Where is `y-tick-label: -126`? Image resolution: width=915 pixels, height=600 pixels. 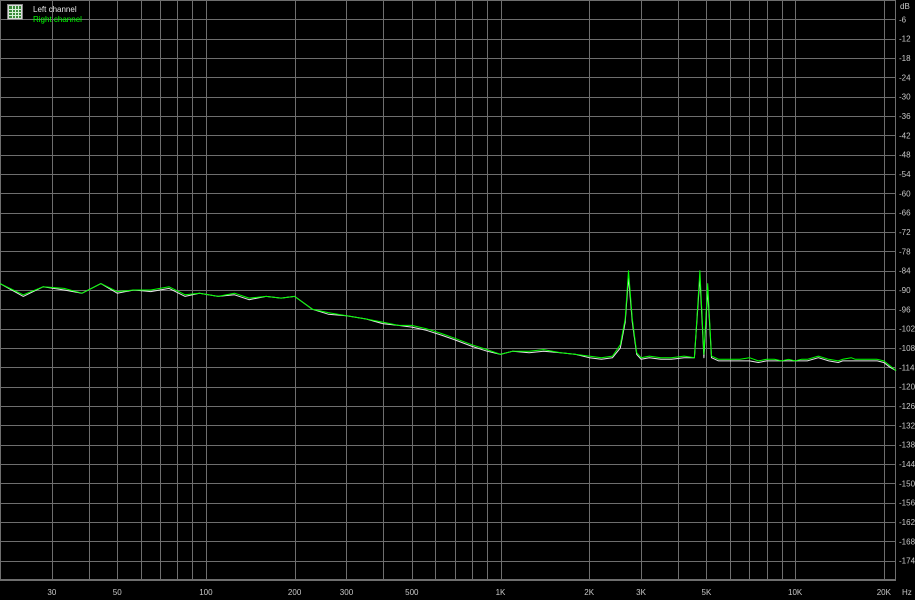 y-tick-label: -126 is located at coordinates (907, 406).